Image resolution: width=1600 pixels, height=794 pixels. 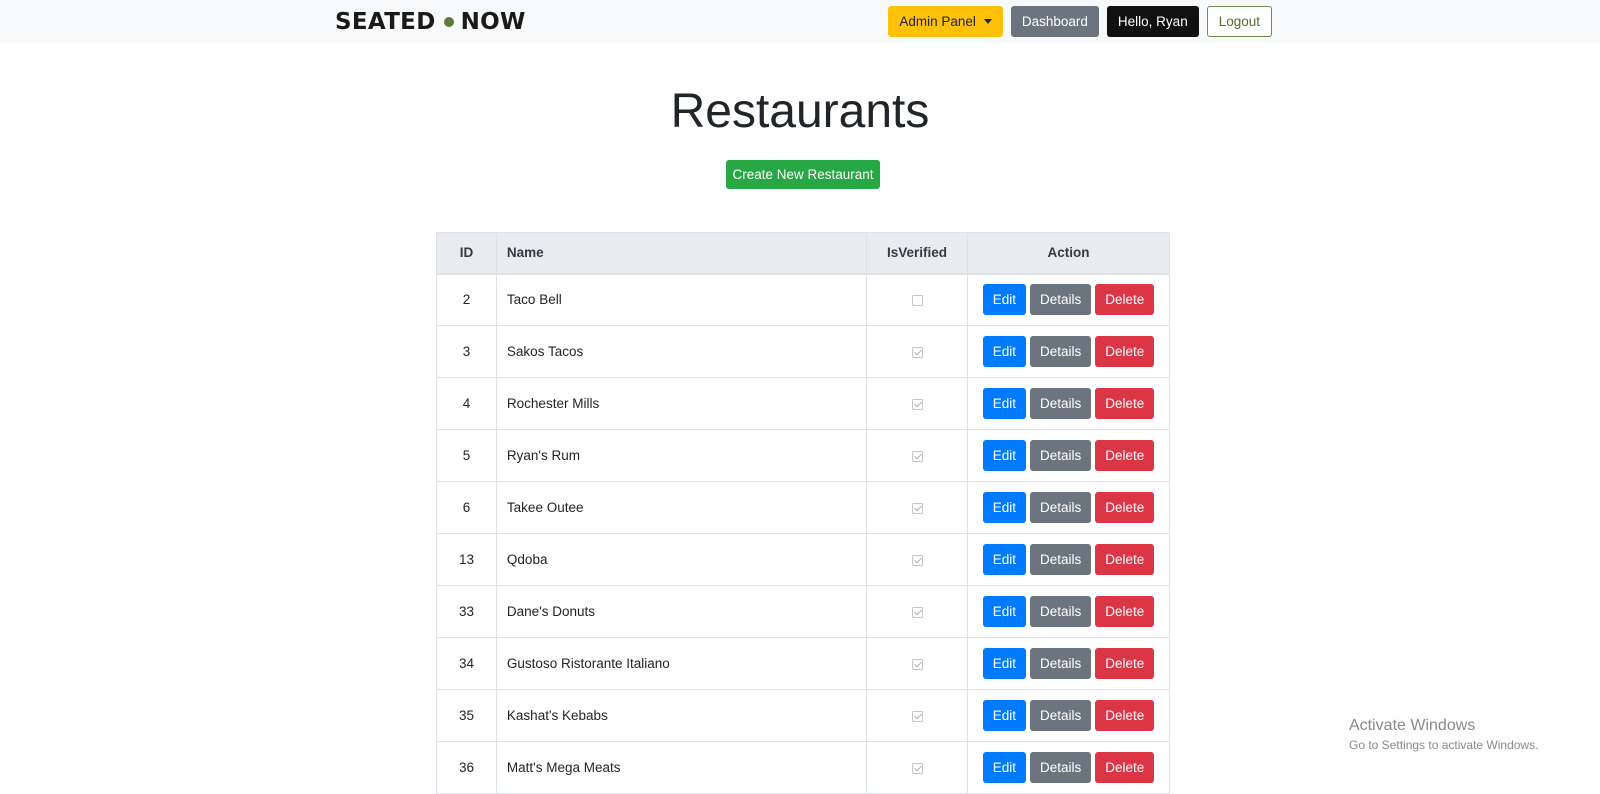 What do you see at coordinates (937, 21) in the screenshot?
I see `admin-panel-label: Admin Panel` at bounding box center [937, 21].